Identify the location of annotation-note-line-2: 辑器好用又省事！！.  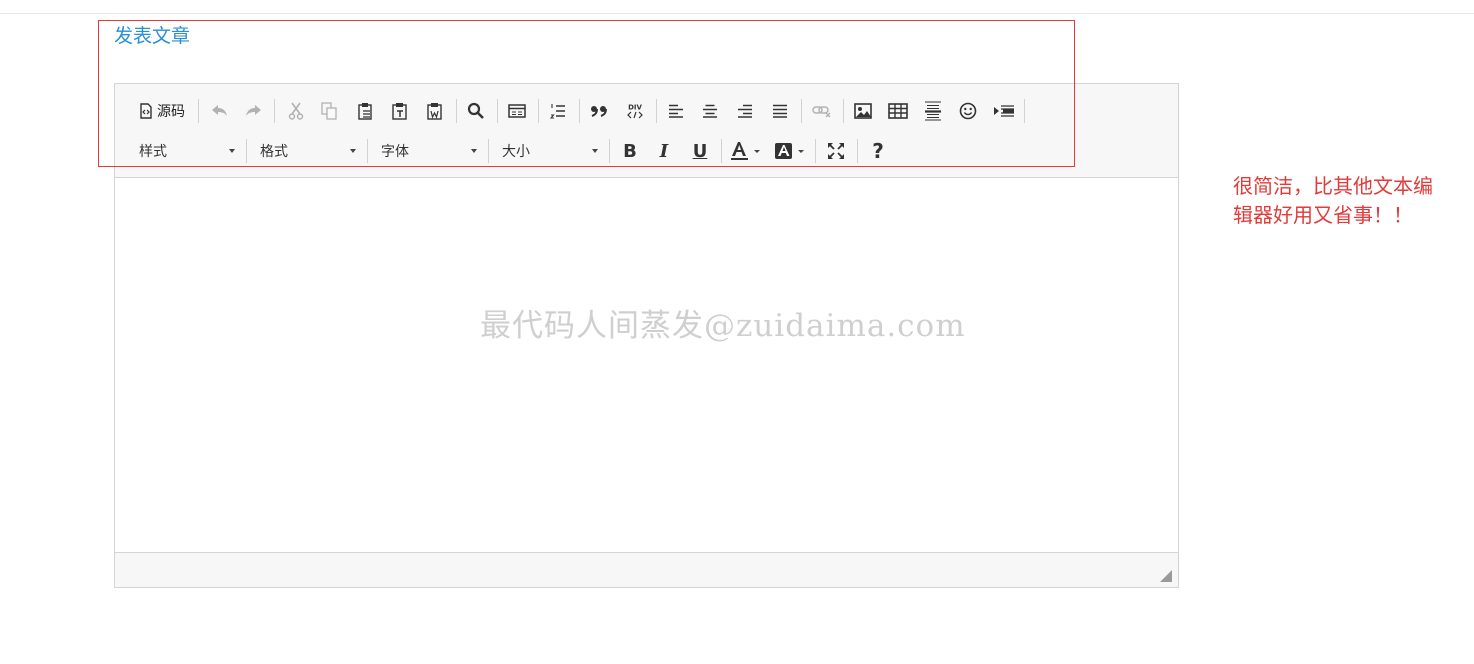
(1323, 215).